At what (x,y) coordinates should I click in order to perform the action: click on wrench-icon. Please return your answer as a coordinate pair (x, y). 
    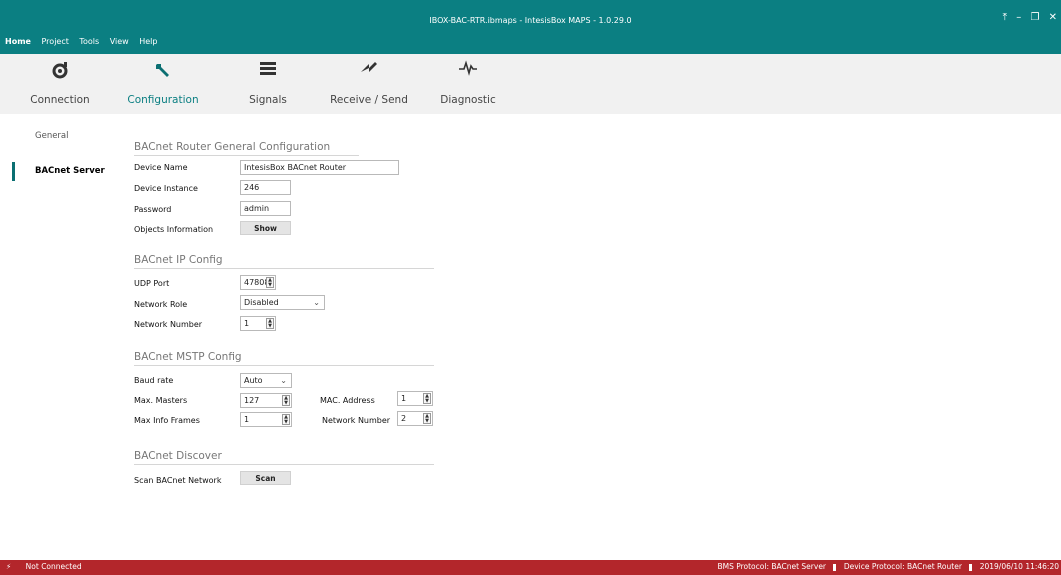
    Looking at the image, I should click on (163, 70).